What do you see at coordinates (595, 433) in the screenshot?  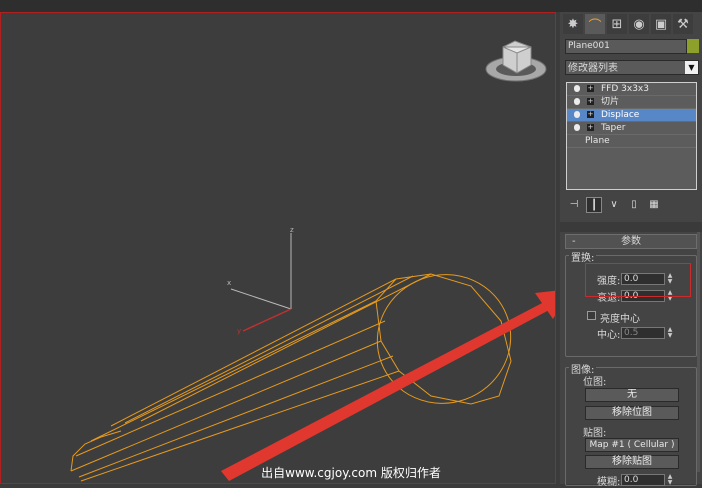 I see `map-label: 贴图:` at bounding box center [595, 433].